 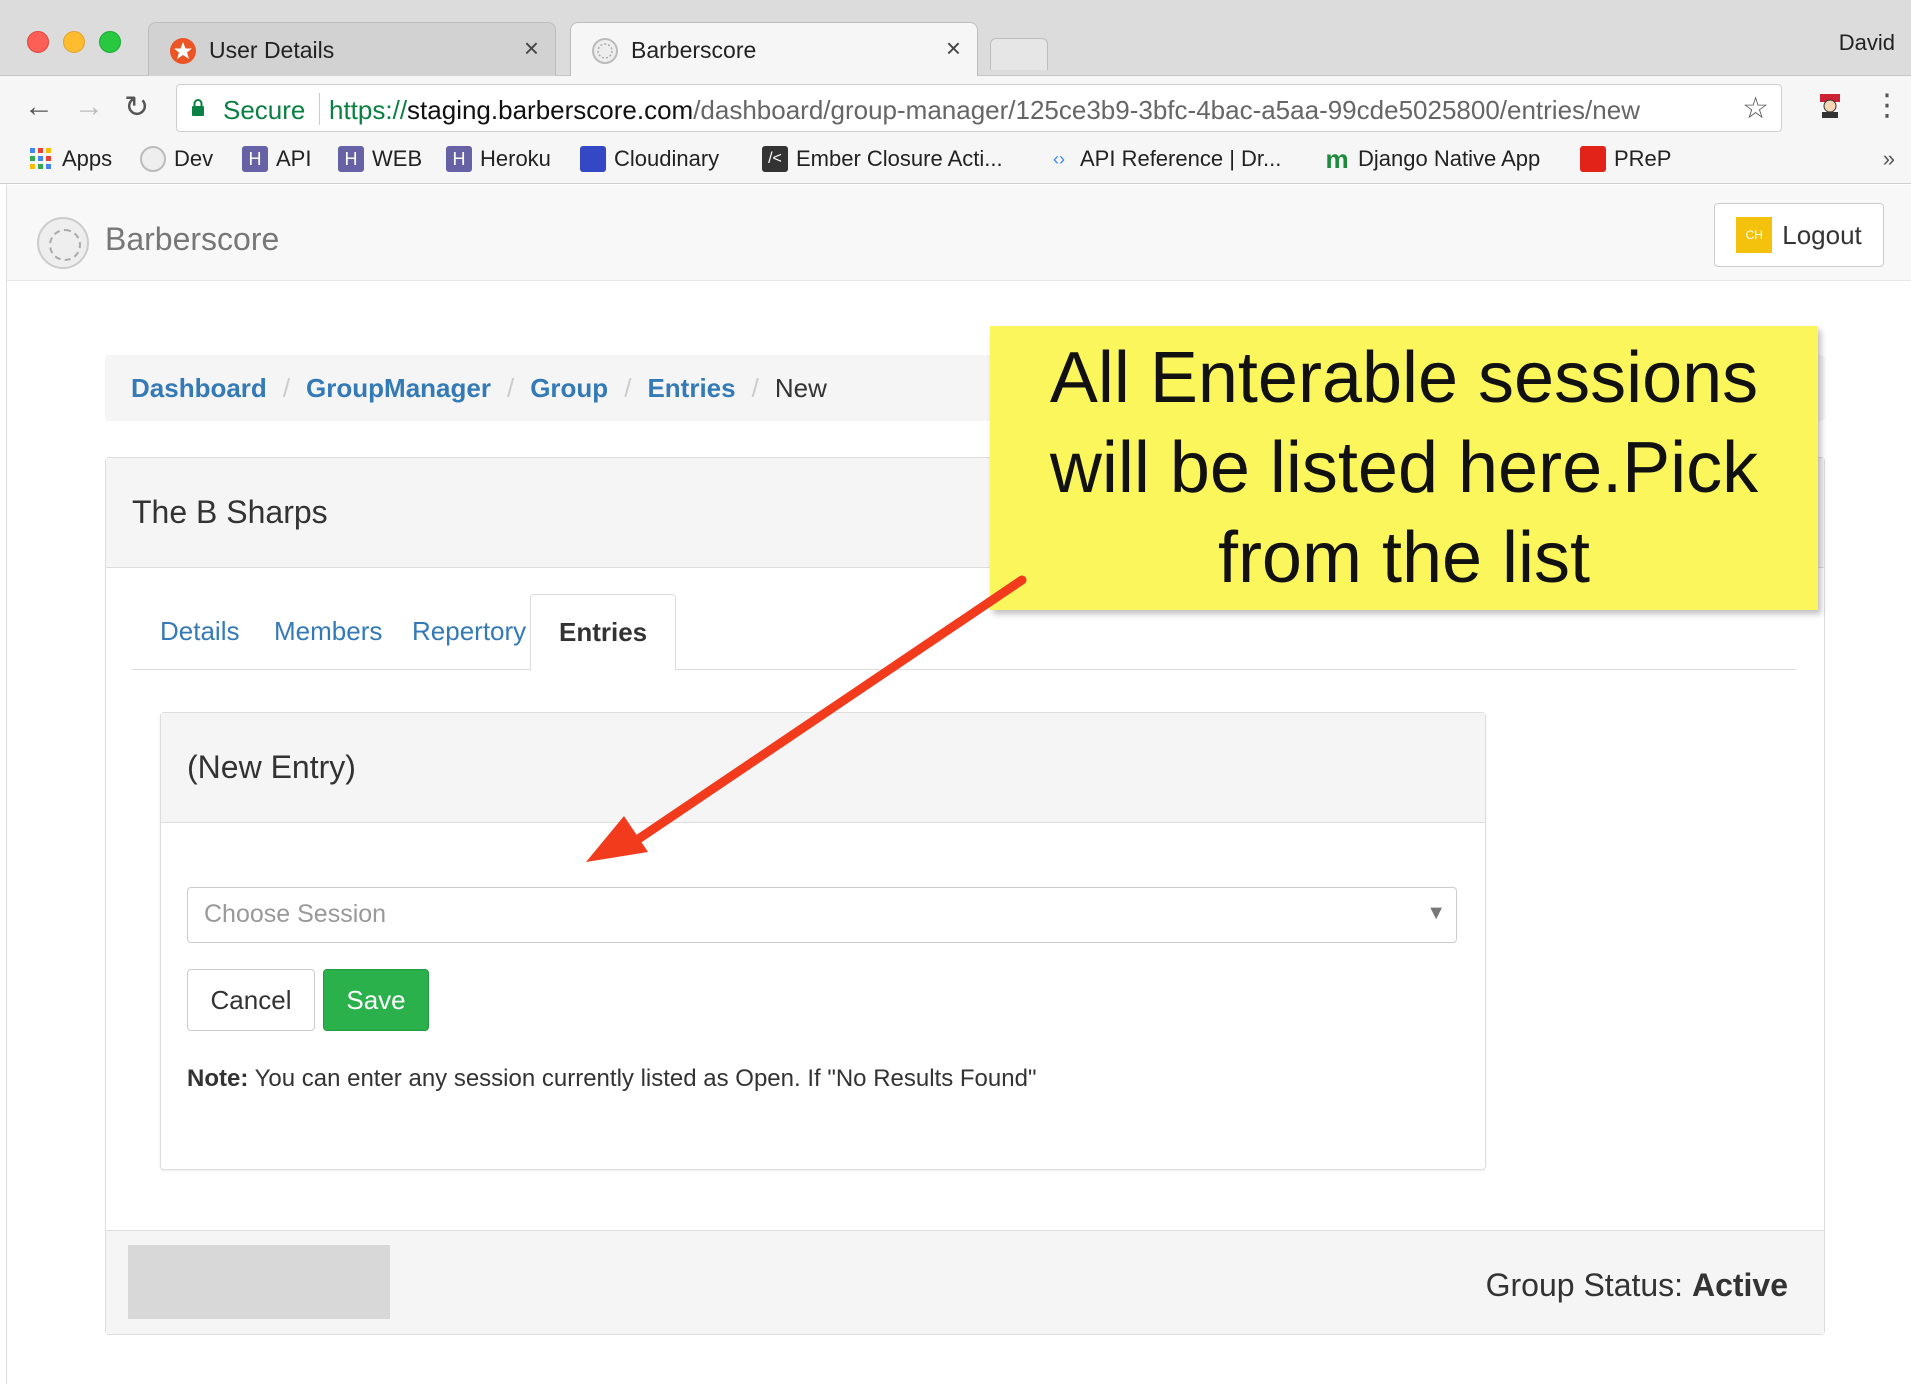 What do you see at coordinates (1337, 158) in the screenshot?
I see `django-icon: m` at bounding box center [1337, 158].